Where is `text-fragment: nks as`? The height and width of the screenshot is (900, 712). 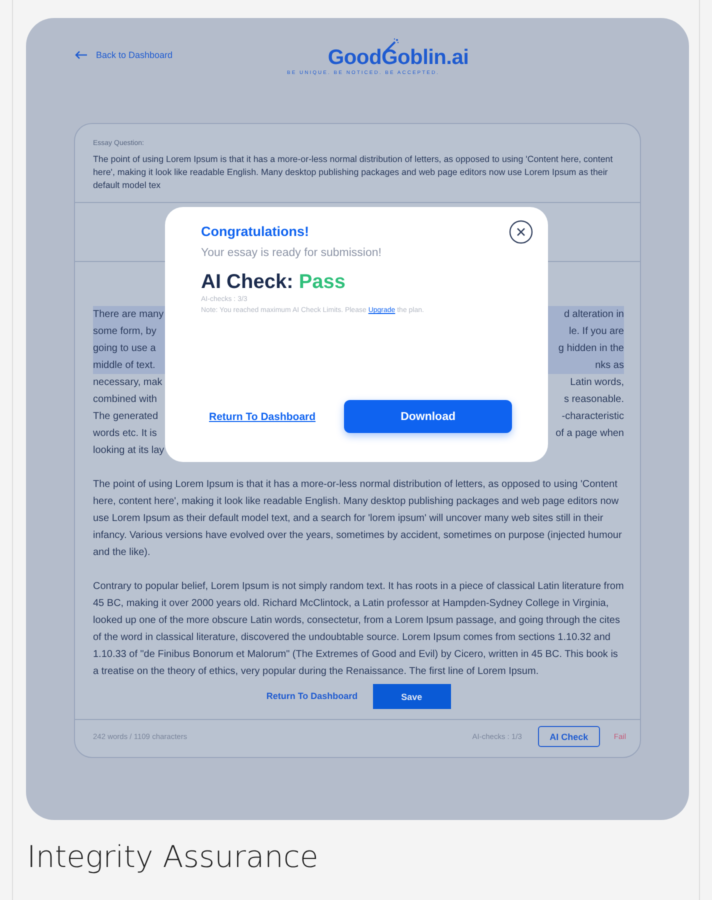
text-fragment: nks as is located at coordinates (609, 366).